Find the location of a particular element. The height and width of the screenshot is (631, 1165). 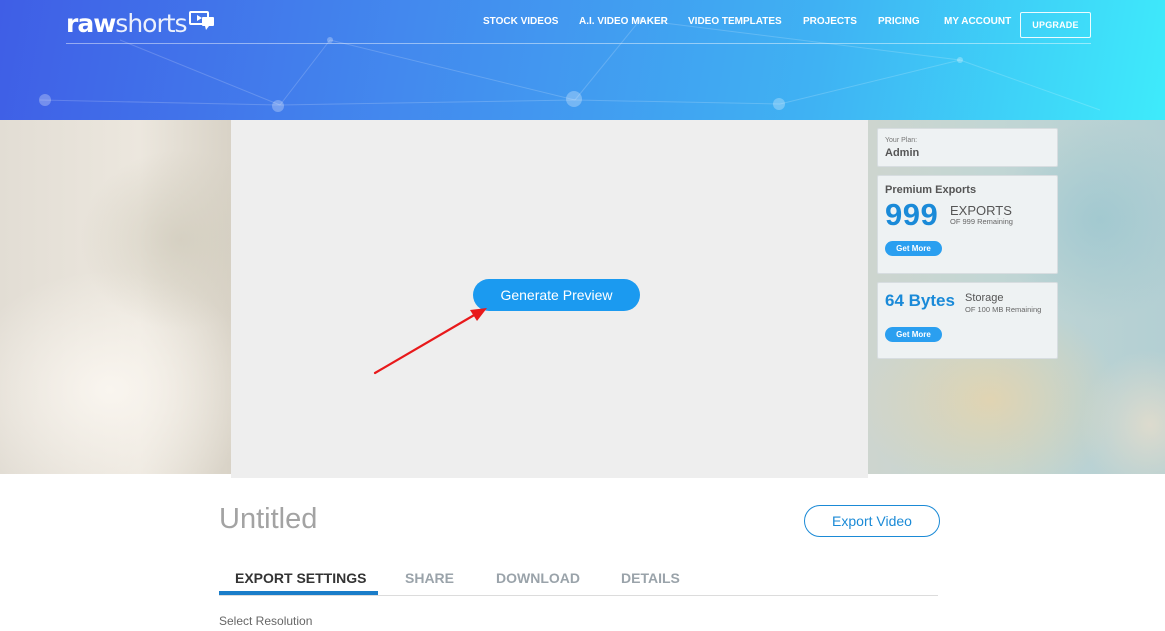

rawshorts-logo: rawshorts is located at coordinates (140, 23).